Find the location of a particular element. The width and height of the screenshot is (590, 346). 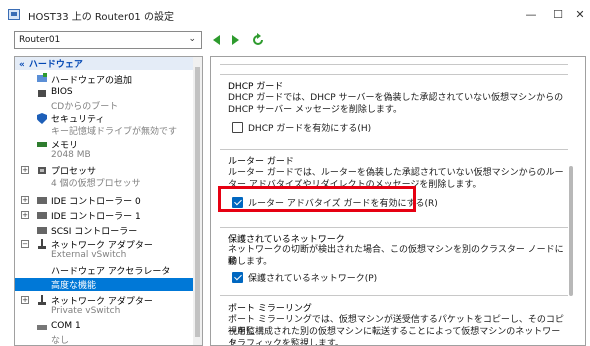

tree-item-label: IDE コントローラー 1 is located at coordinates (96, 217).